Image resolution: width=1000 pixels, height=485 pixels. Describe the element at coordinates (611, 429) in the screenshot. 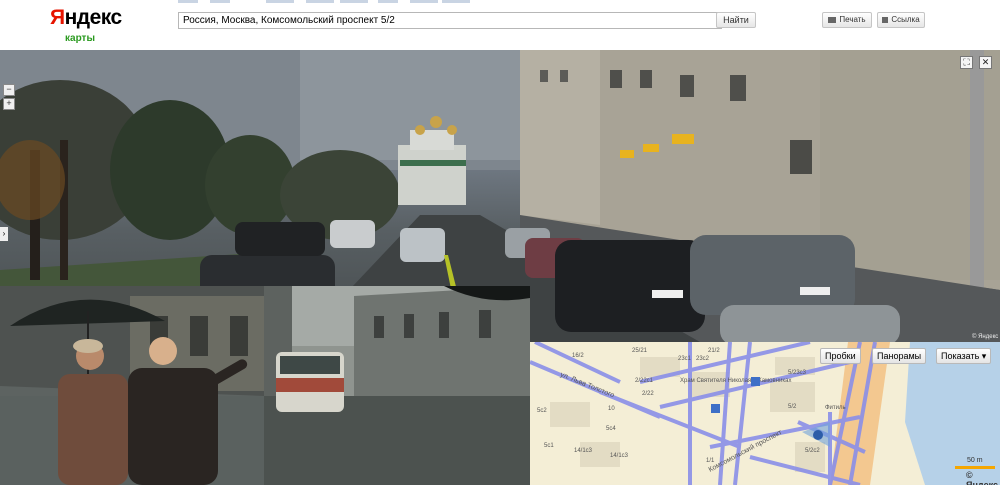

I see `house-number: 5с4` at that location.